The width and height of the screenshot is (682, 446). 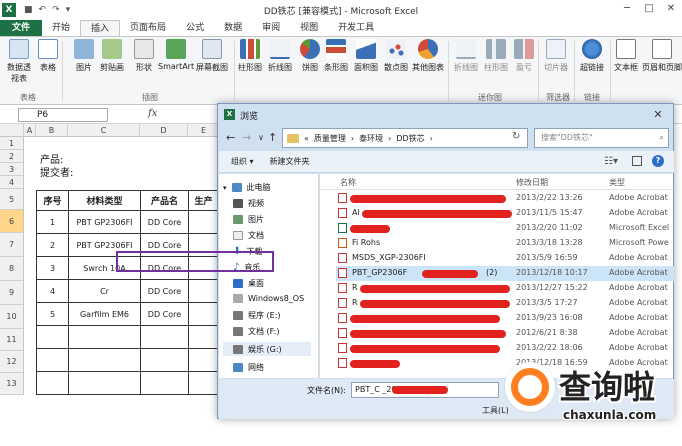 I want to click on sparkline-column-button: 柱形图, so click(x=496, y=56).